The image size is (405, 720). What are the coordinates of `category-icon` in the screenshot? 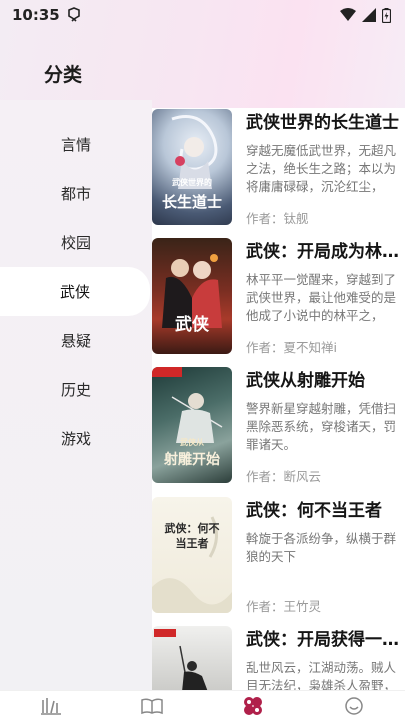 It's located at (253, 705).